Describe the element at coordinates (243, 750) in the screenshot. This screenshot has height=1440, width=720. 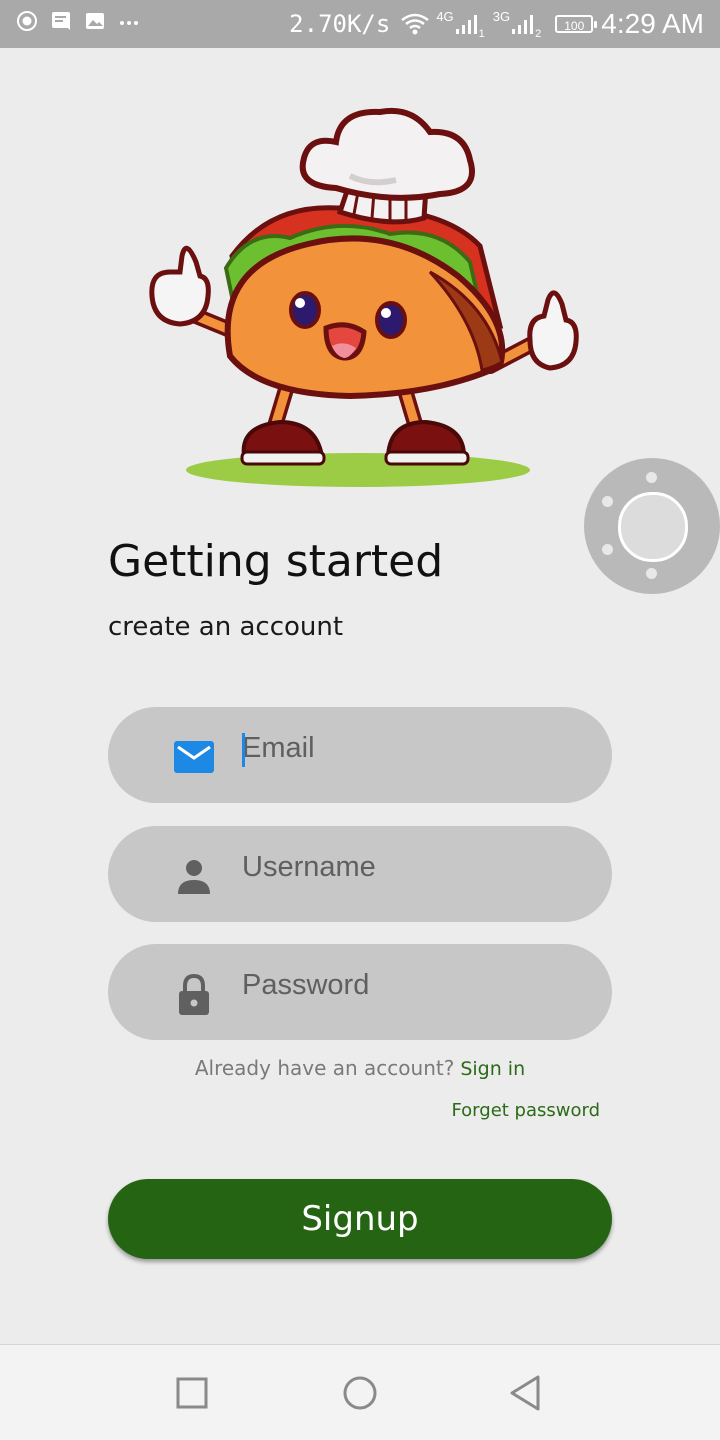
I see `text-caret` at that location.